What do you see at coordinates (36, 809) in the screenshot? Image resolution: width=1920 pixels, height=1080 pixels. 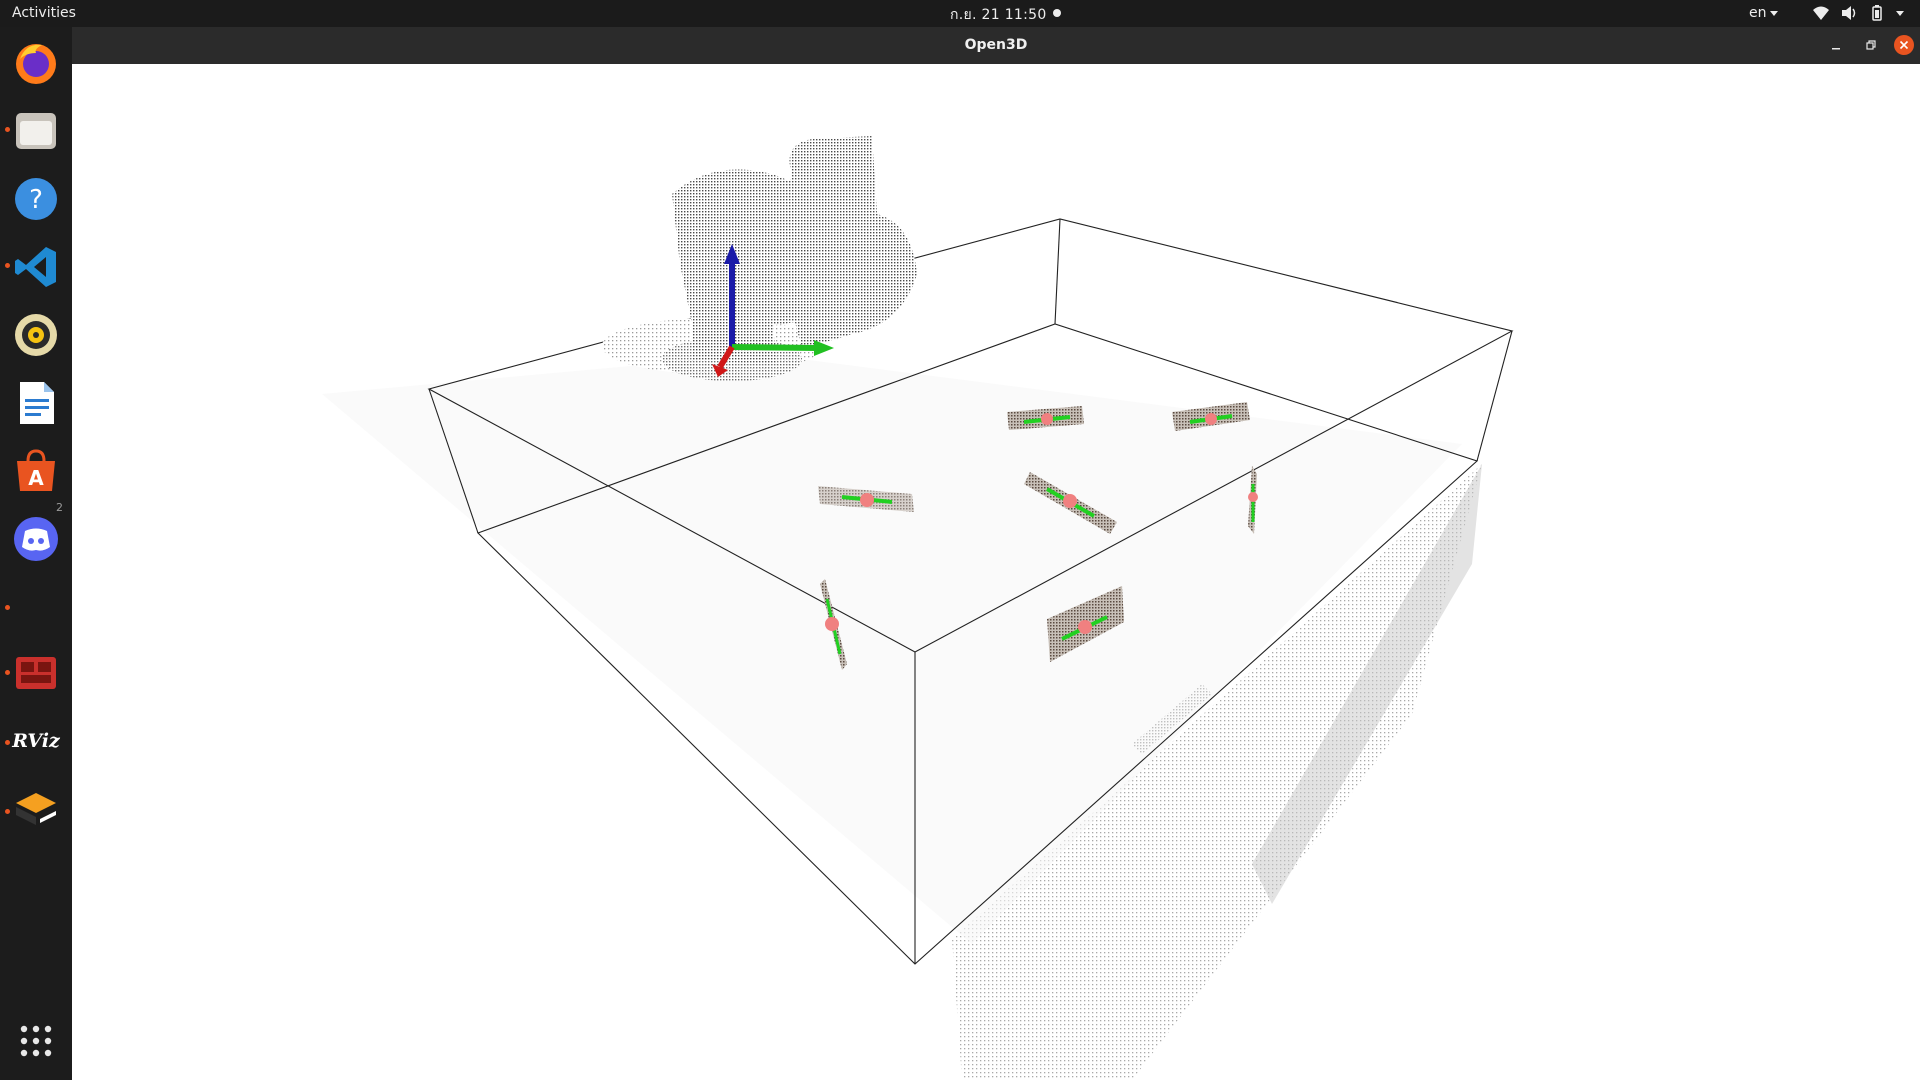 I see `ros-stack-icon` at bounding box center [36, 809].